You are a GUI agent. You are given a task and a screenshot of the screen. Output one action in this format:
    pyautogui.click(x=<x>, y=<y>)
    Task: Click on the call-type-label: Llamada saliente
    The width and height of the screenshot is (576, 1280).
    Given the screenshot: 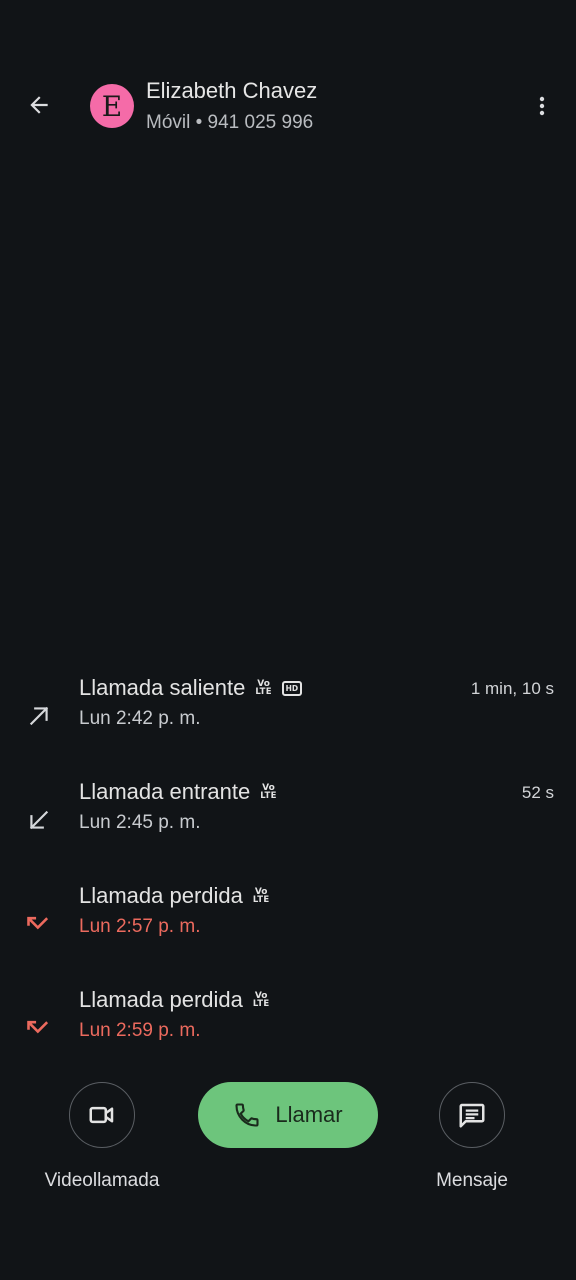 What is the action you would take?
    pyautogui.click(x=162, y=687)
    